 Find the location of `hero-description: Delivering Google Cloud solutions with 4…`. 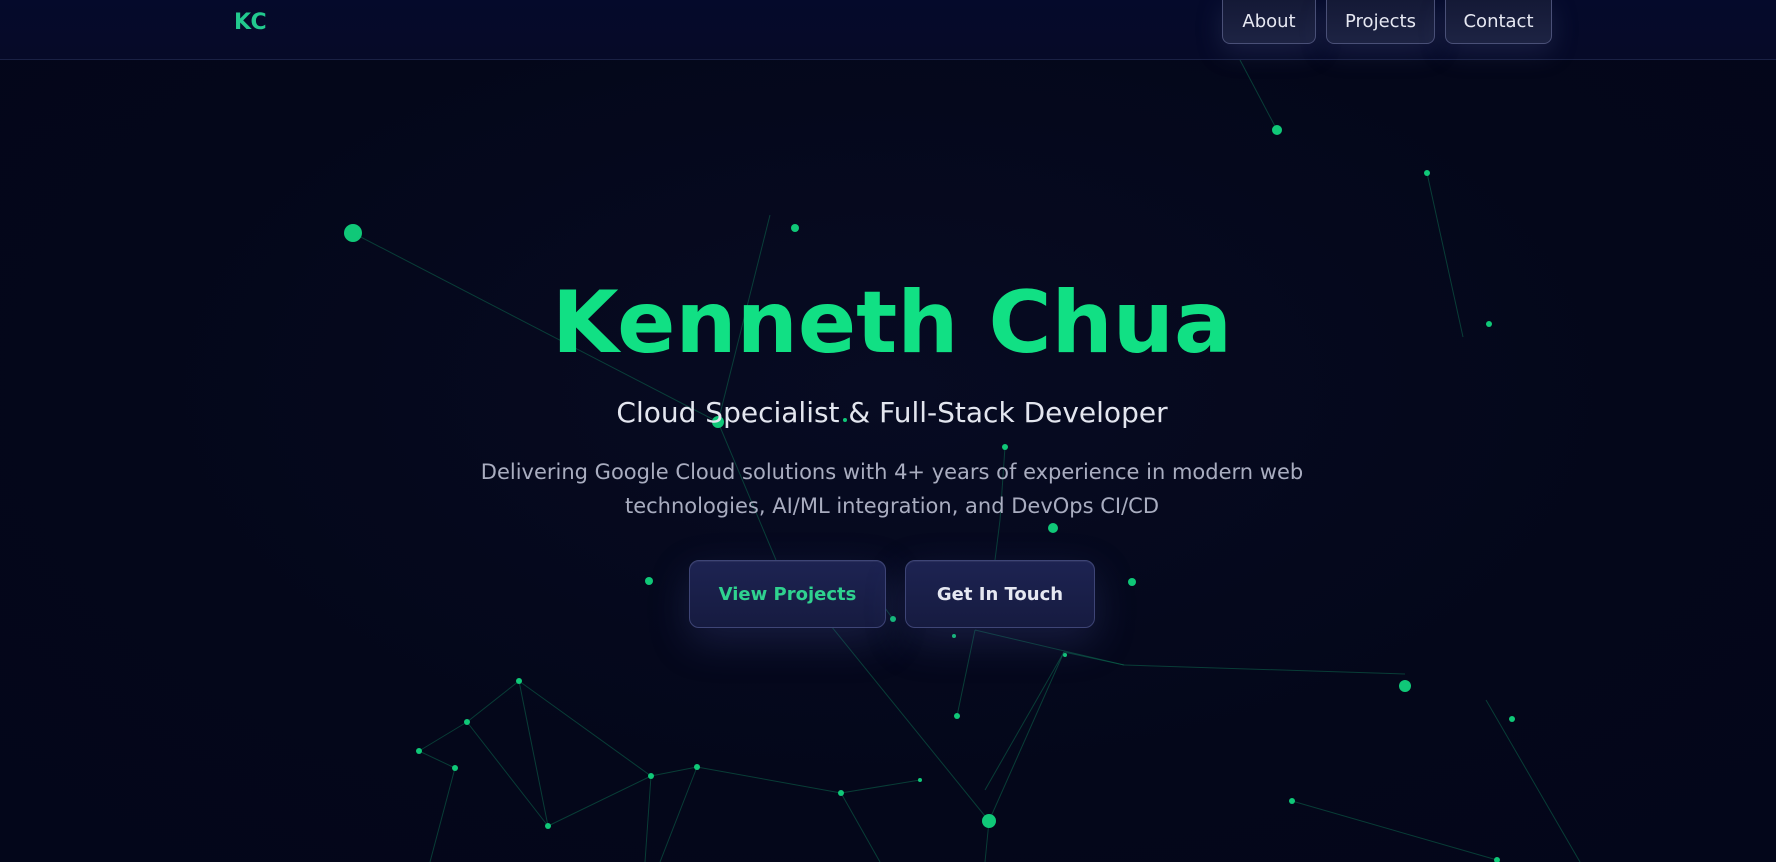

hero-description: Delivering Google Cloud solutions with 4… is located at coordinates (892, 489).